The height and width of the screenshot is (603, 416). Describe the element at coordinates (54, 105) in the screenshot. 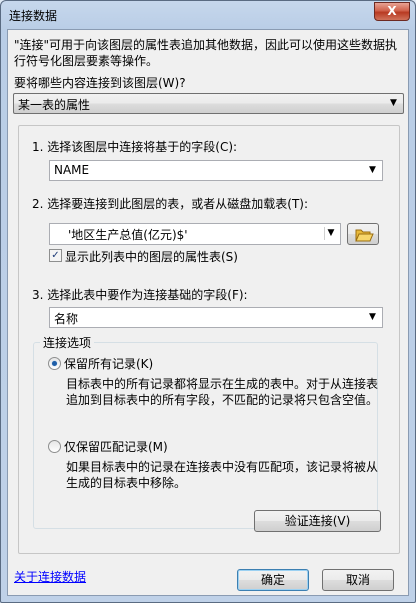

I see `join-what-value: 某一表的属性` at that location.